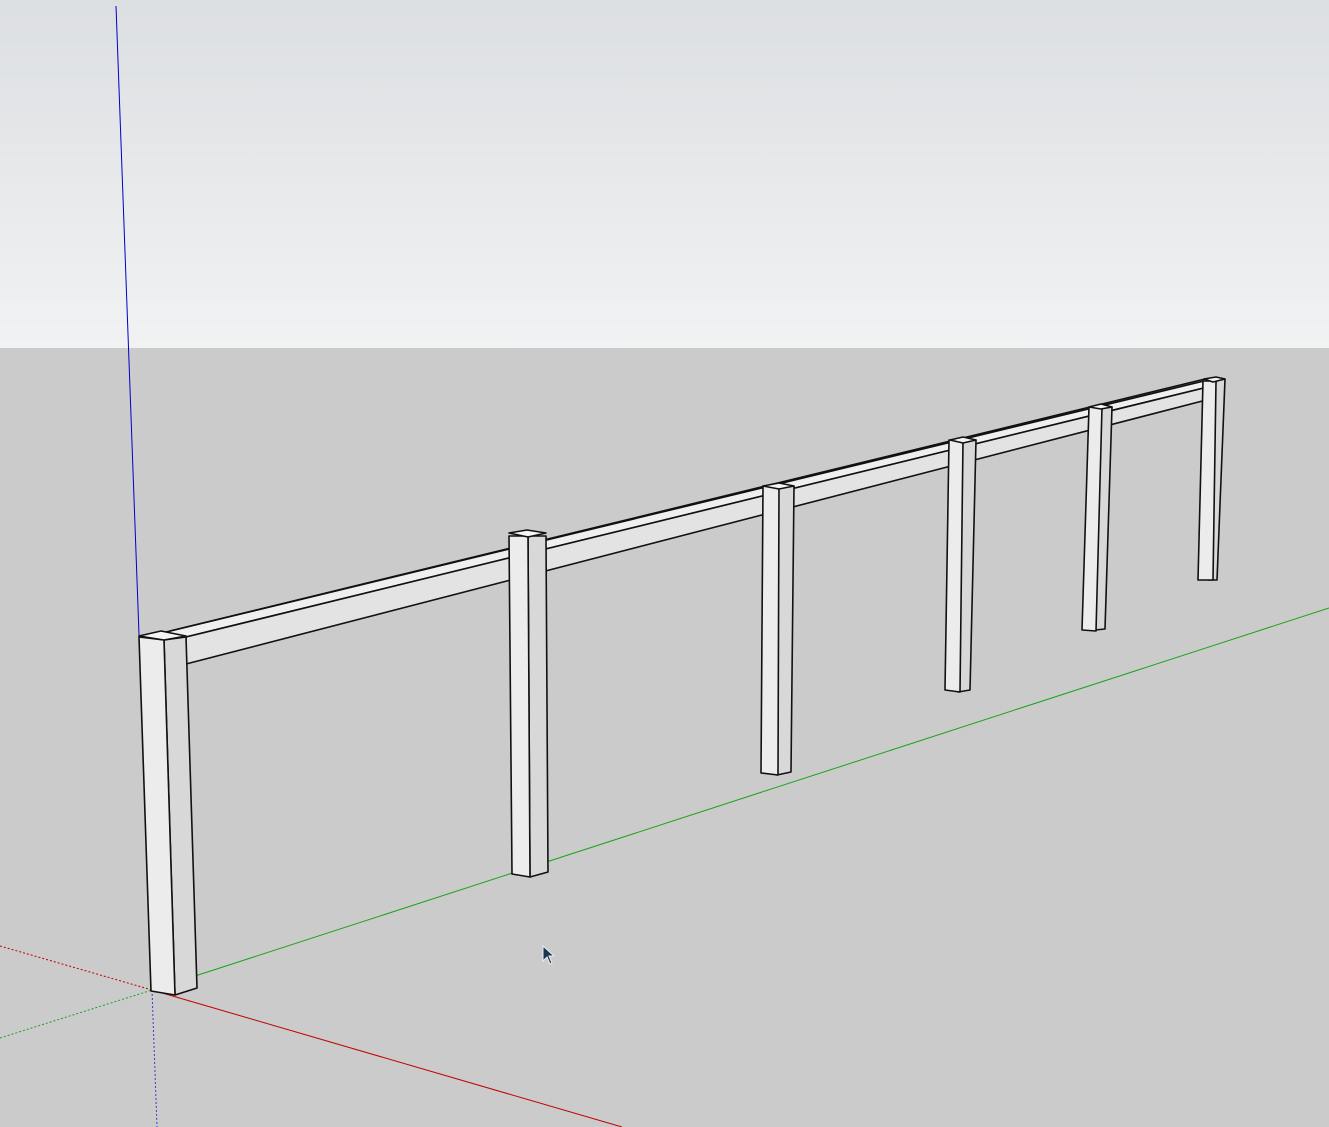 The image size is (1329, 1127). What do you see at coordinates (538, 706) in the screenshot?
I see `post-side-face` at bounding box center [538, 706].